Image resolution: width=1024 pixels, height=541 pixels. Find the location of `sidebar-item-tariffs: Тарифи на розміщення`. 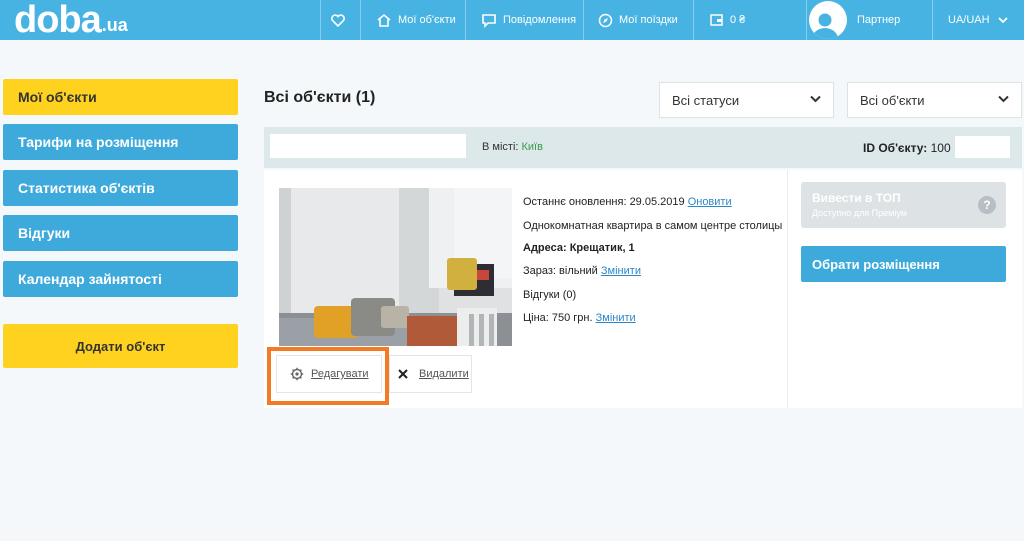

sidebar-item-tariffs: Тарифи на розміщення is located at coordinates (120, 142).